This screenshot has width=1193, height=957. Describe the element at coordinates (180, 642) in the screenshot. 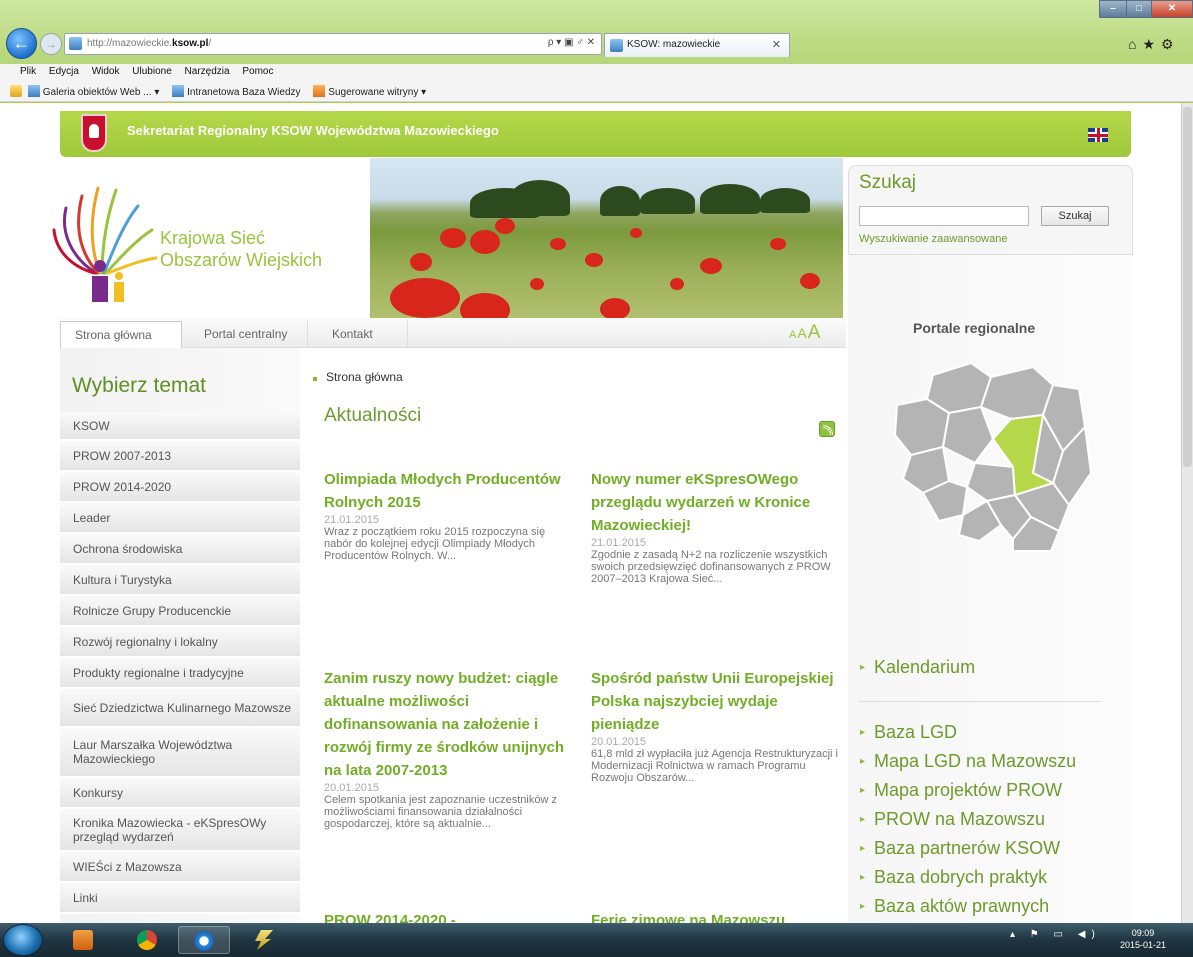

I see `sidebar-item: Rozwój regionalny i lokalny` at that location.